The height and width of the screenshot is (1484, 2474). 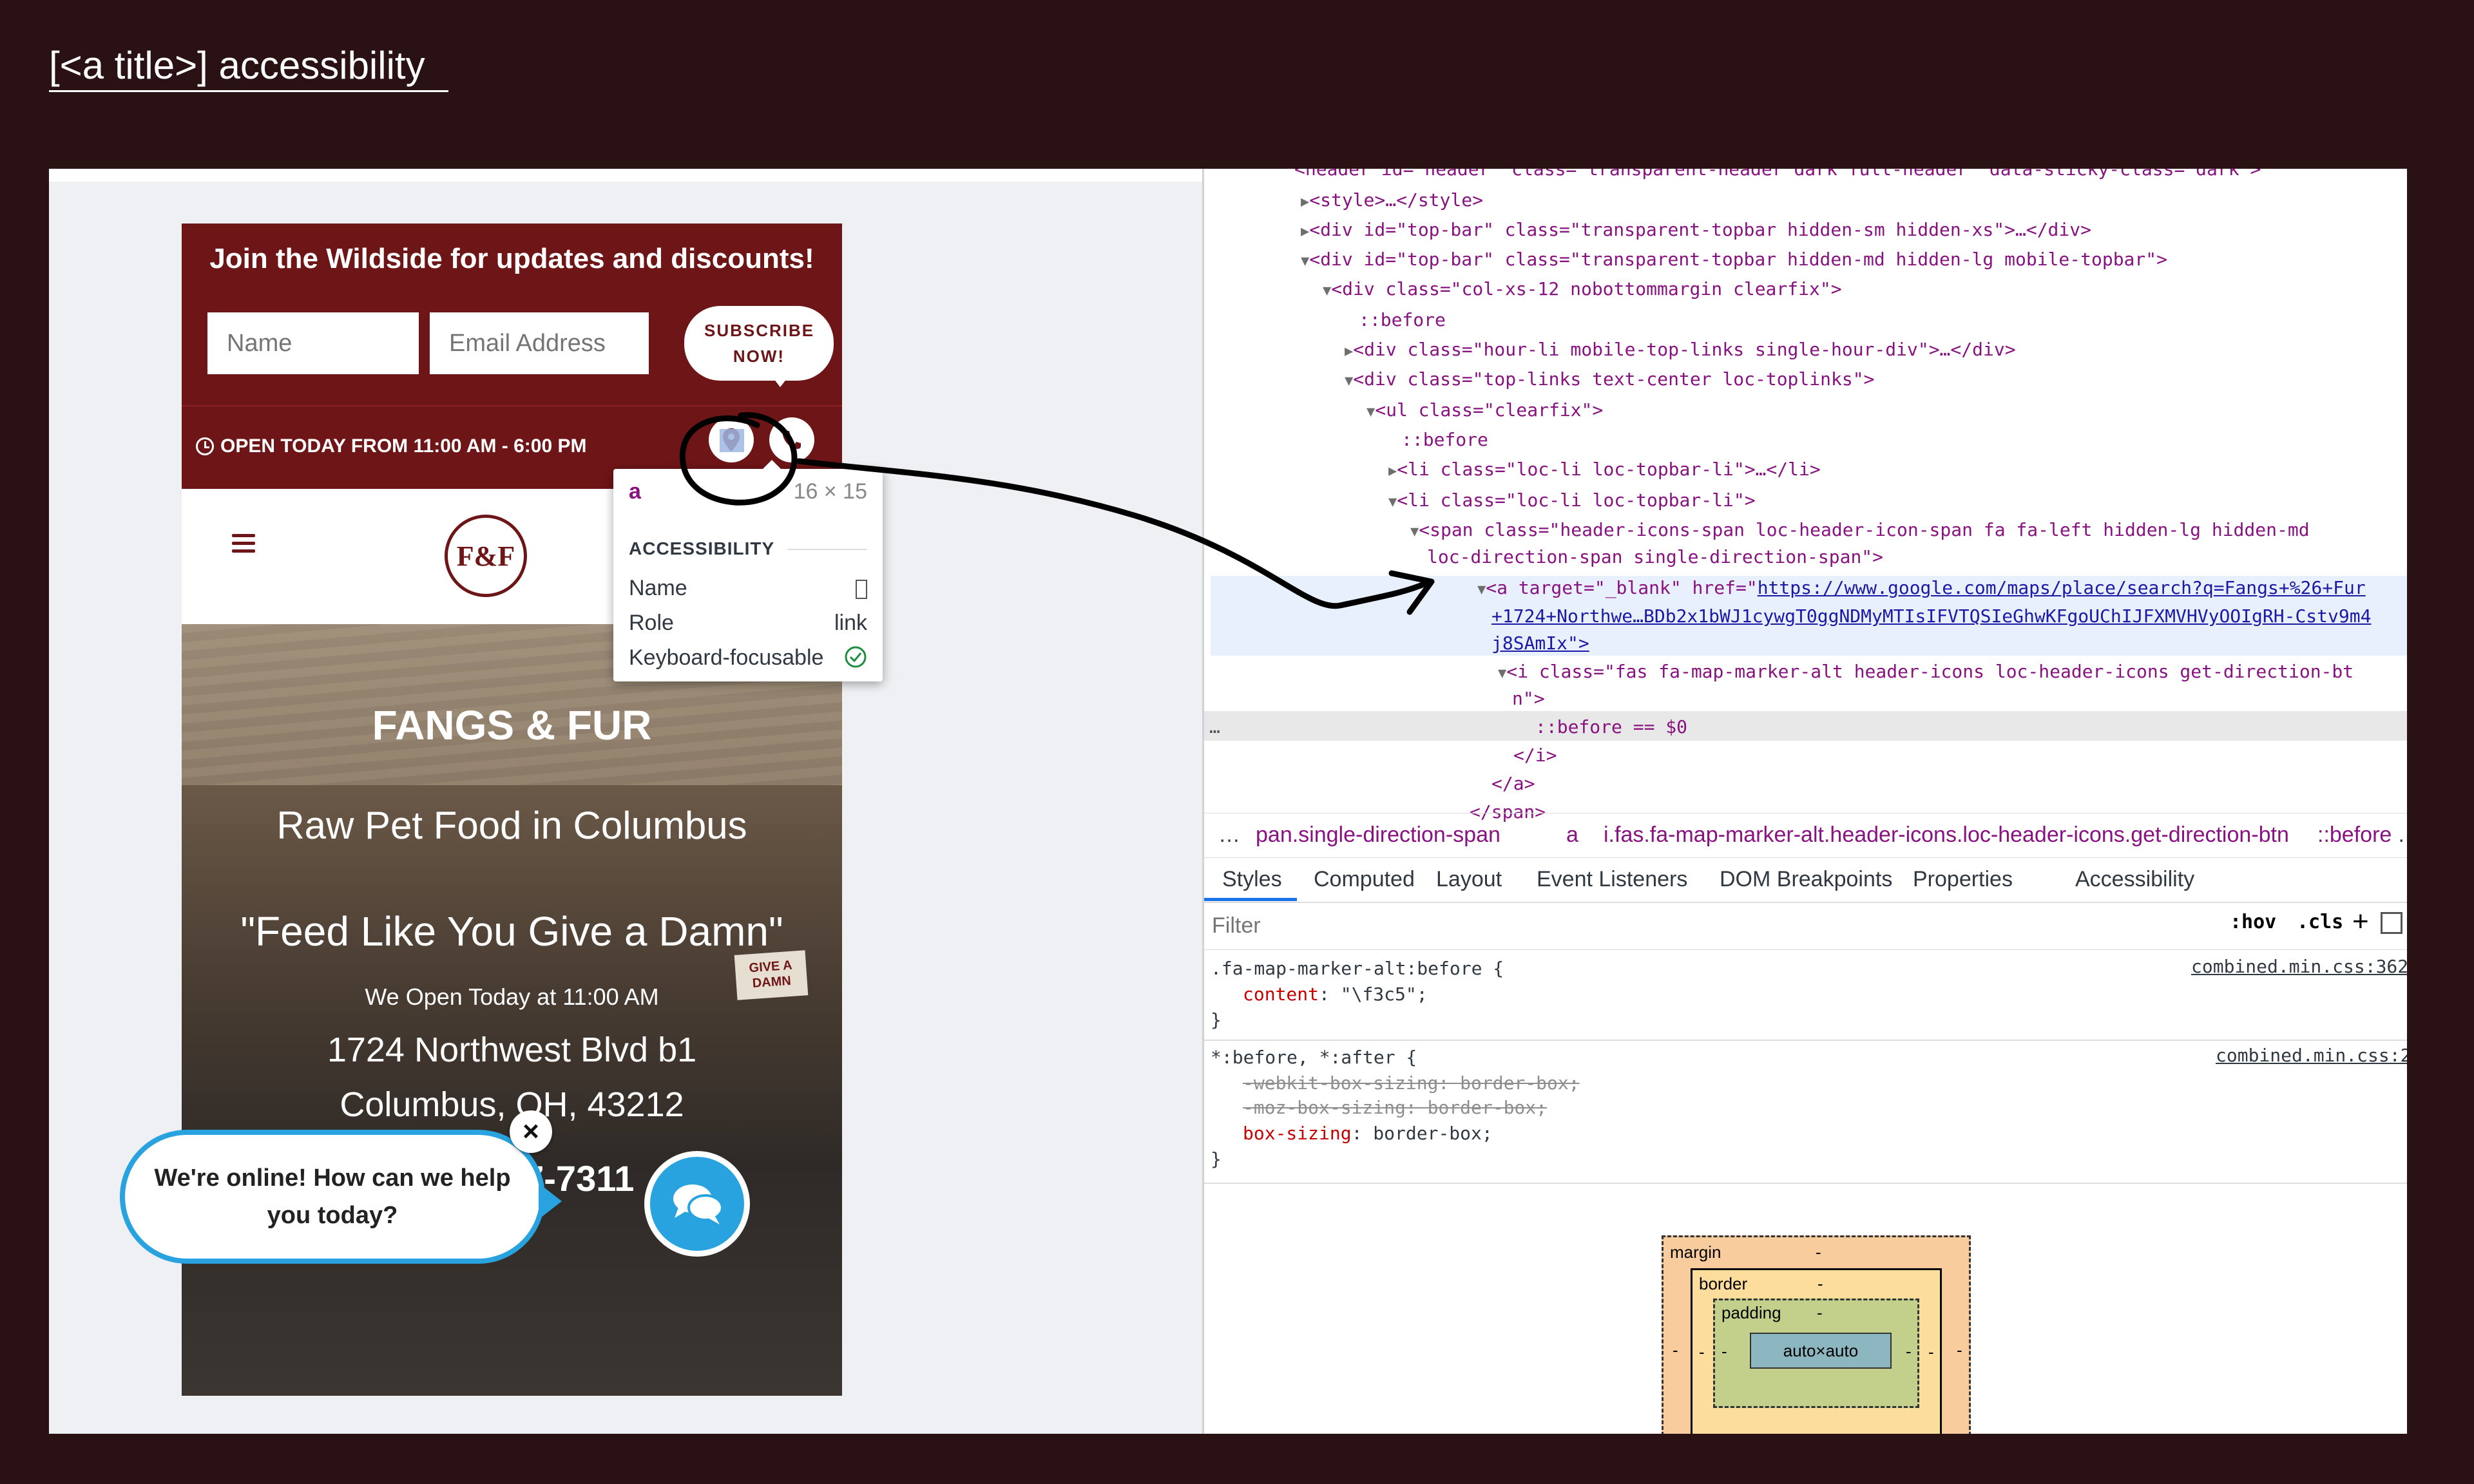 I want to click on annotation-arrow, so click(x=1113, y=533).